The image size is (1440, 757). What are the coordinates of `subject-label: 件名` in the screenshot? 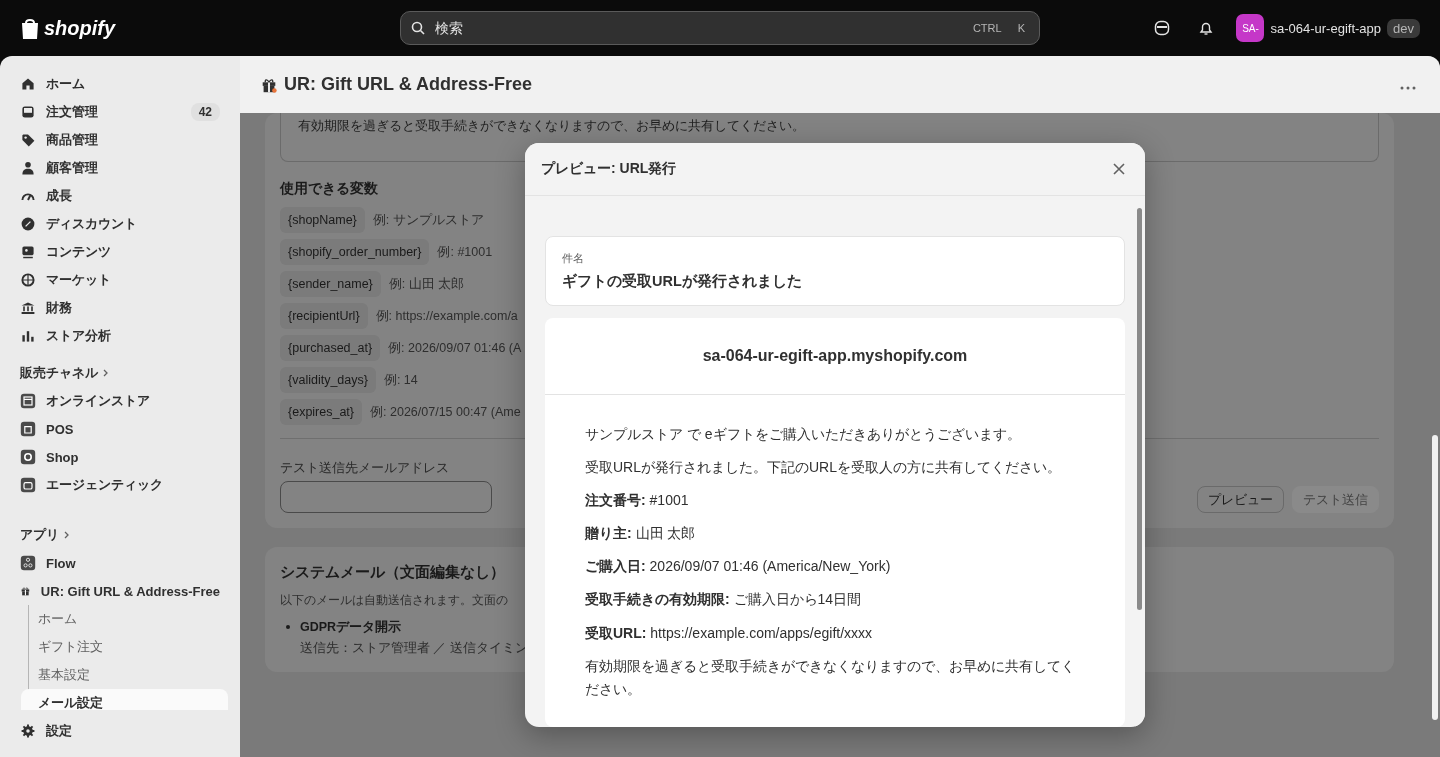 It's located at (573, 258).